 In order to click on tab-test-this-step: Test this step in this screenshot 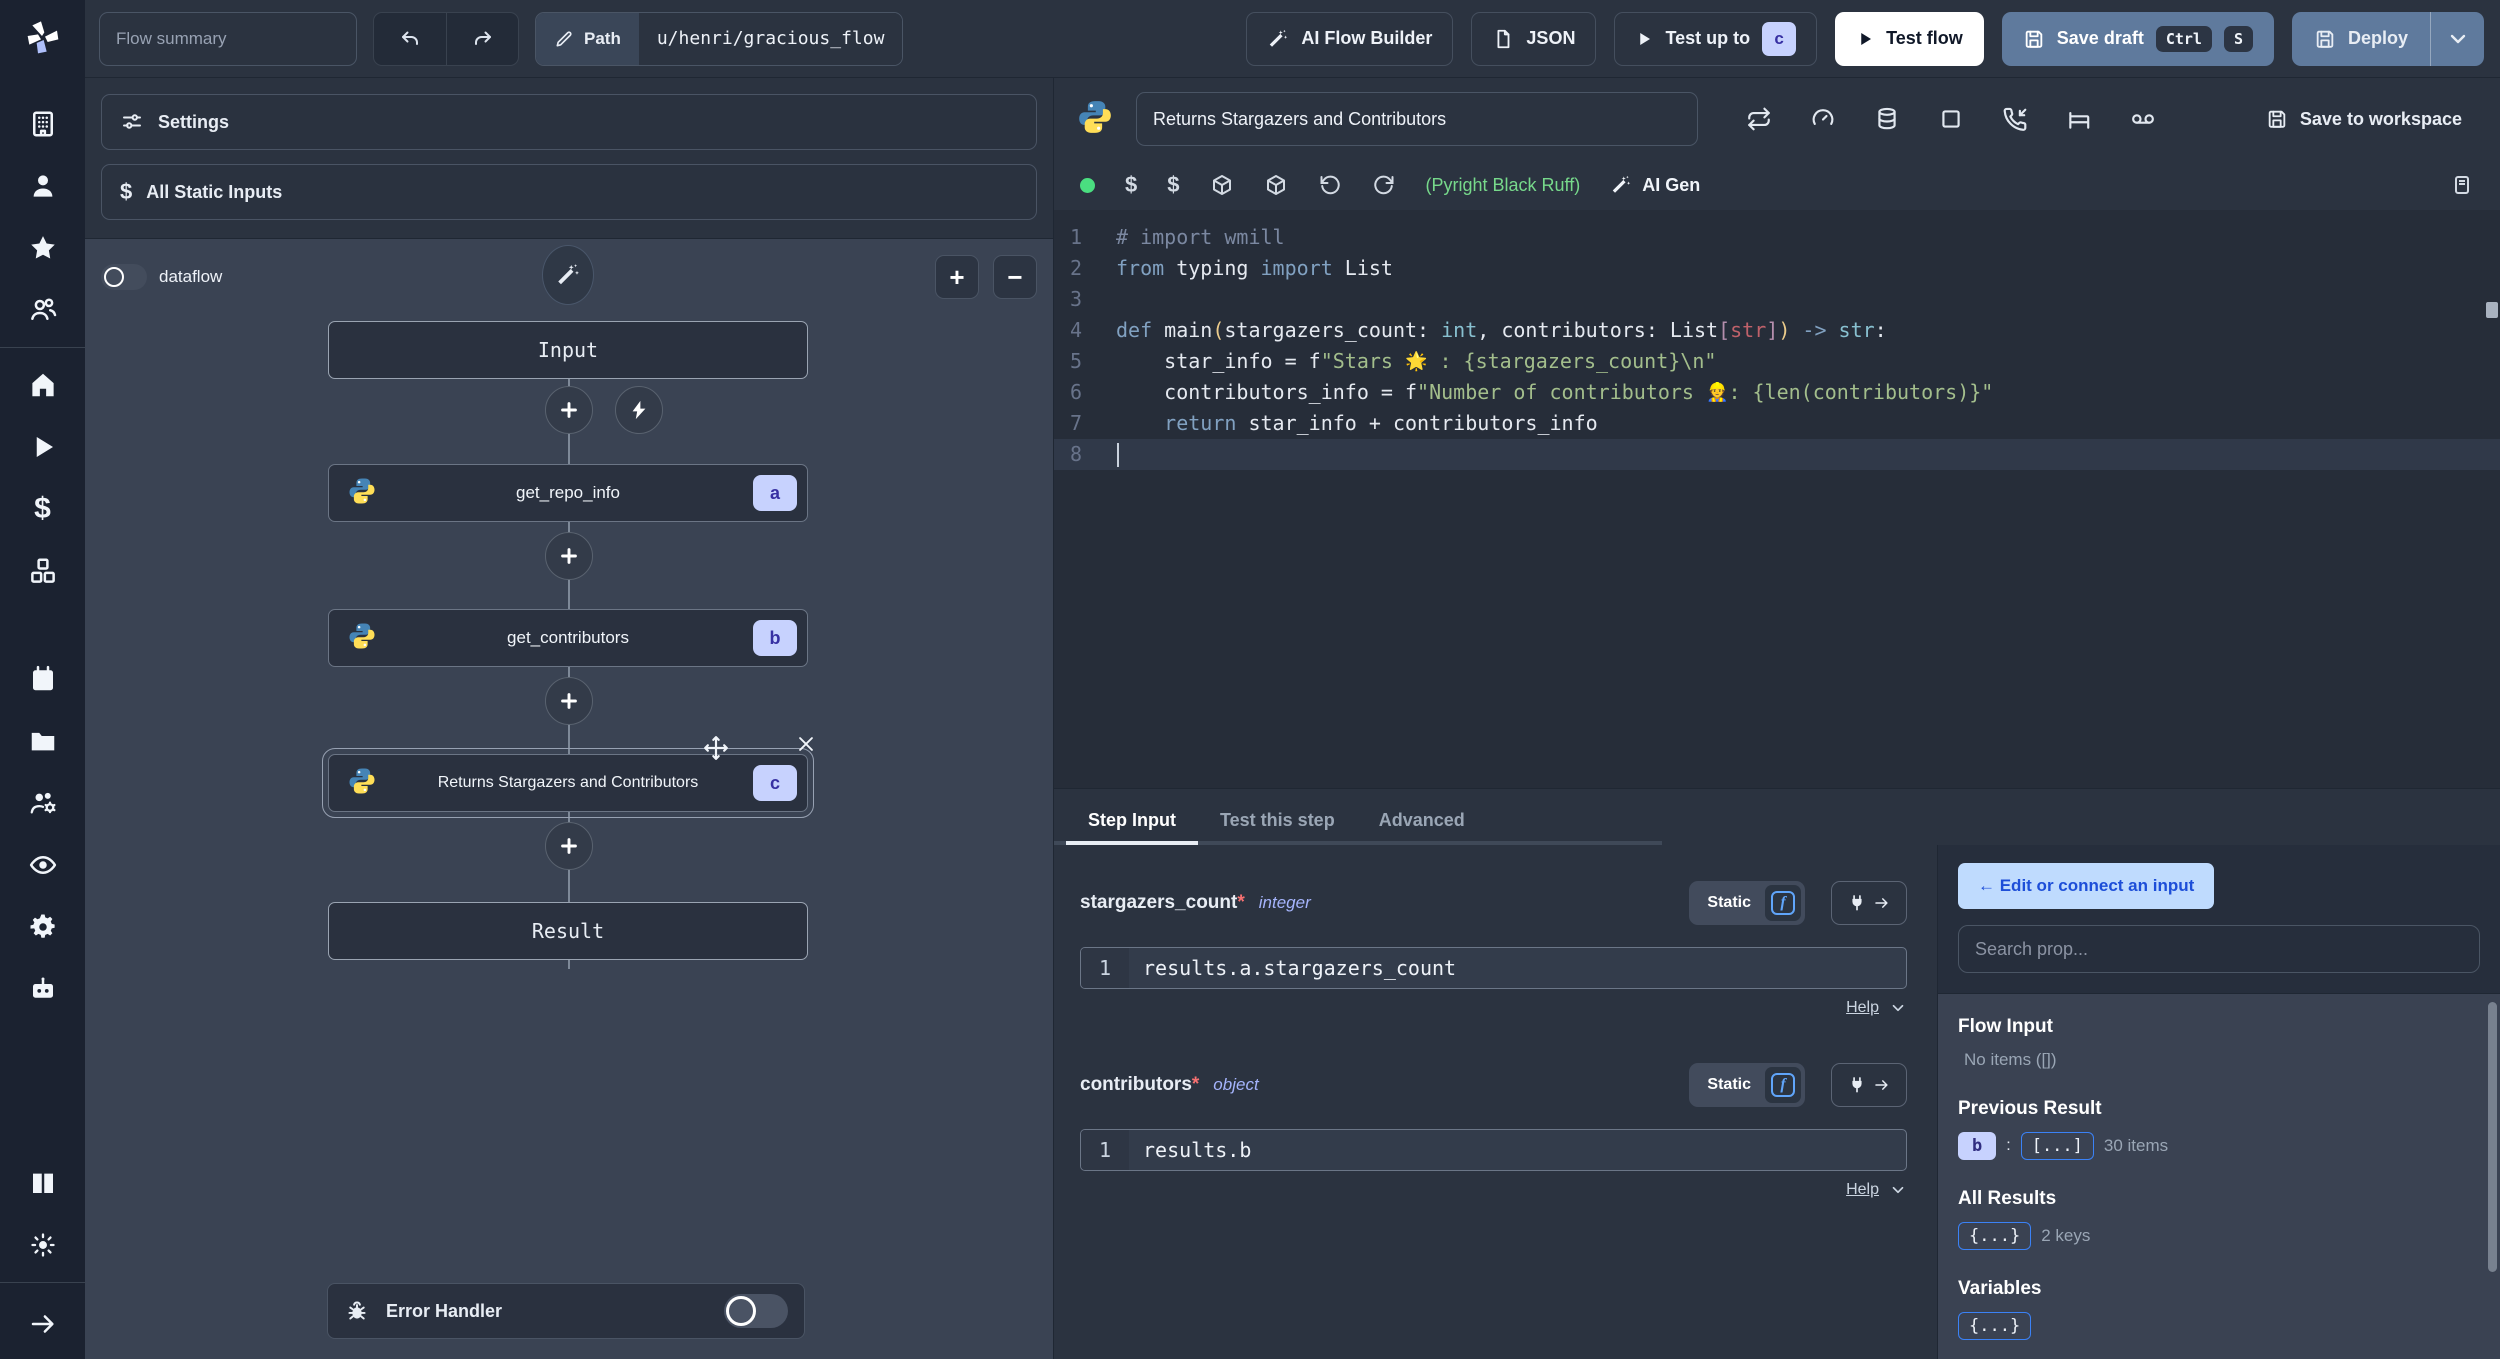, I will do `click(1277, 821)`.